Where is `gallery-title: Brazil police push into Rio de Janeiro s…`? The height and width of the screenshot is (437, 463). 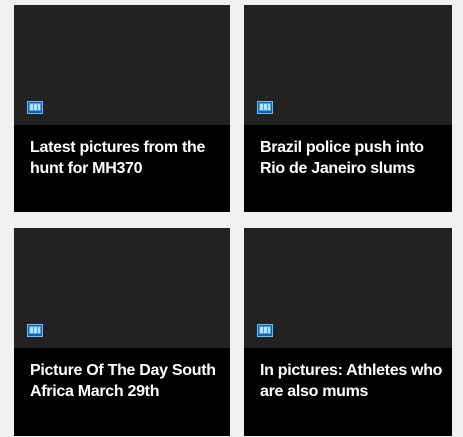
gallery-title: Brazil police push into Rio de Janeiro s… is located at coordinates (352, 158).